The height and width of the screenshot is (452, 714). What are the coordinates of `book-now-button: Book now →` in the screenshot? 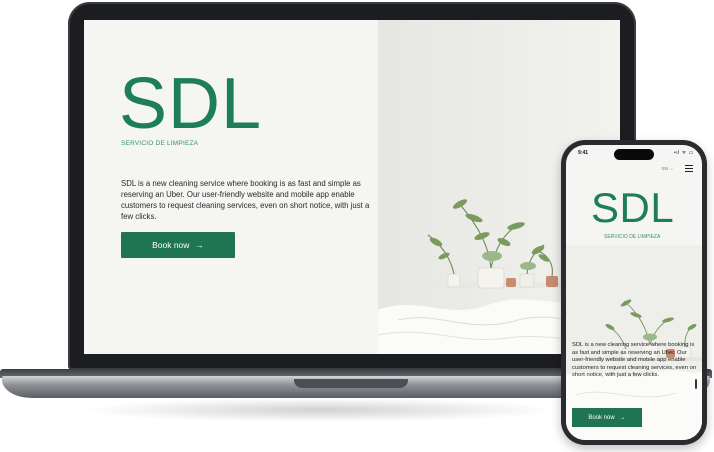 It's located at (178, 245).